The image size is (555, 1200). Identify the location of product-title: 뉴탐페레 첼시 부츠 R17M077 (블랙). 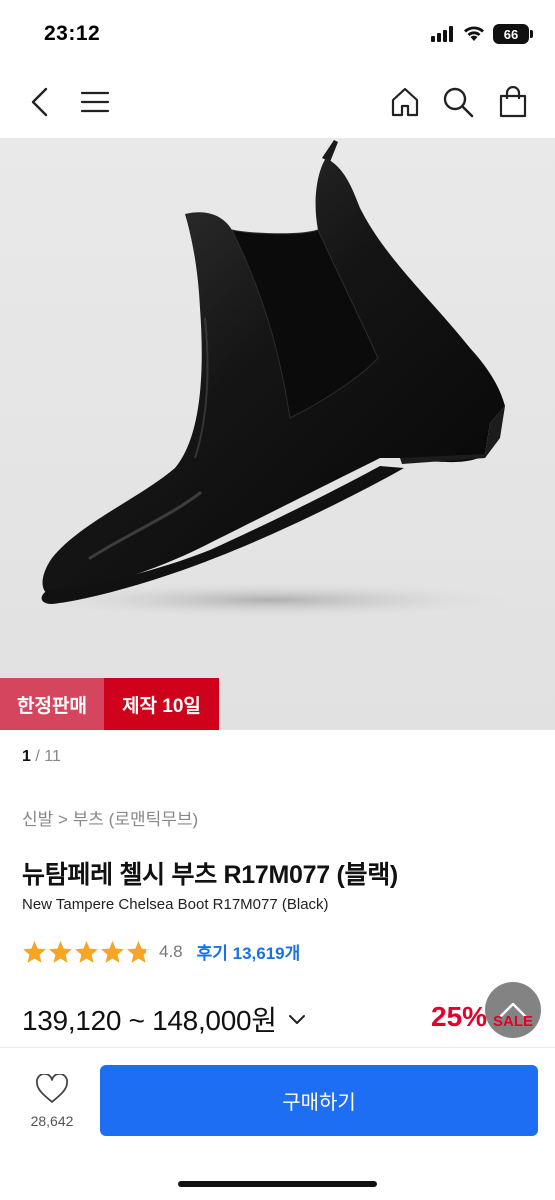
(210, 875).